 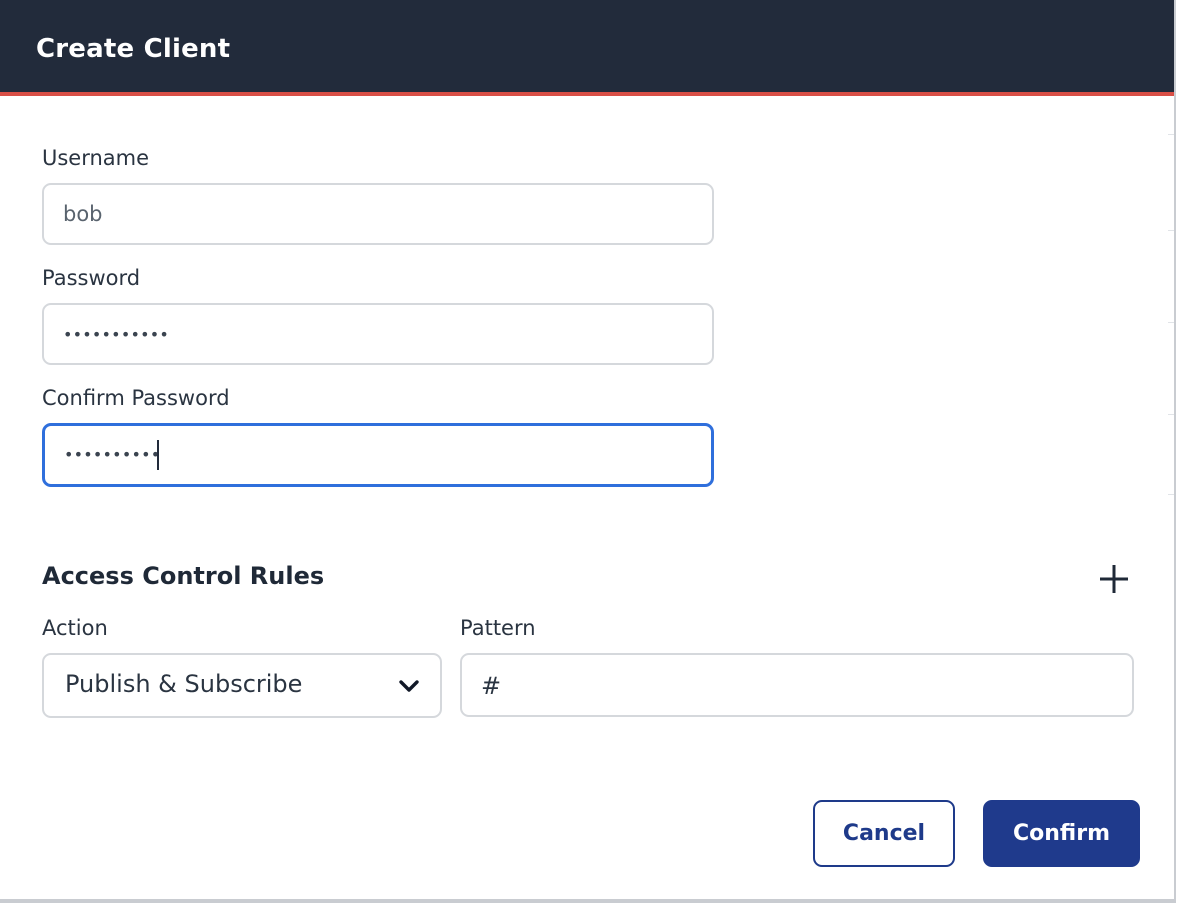 What do you see at coordinates (158, 455) in the screenshot?
I see `text-caret` at bounding box center [158, 455].